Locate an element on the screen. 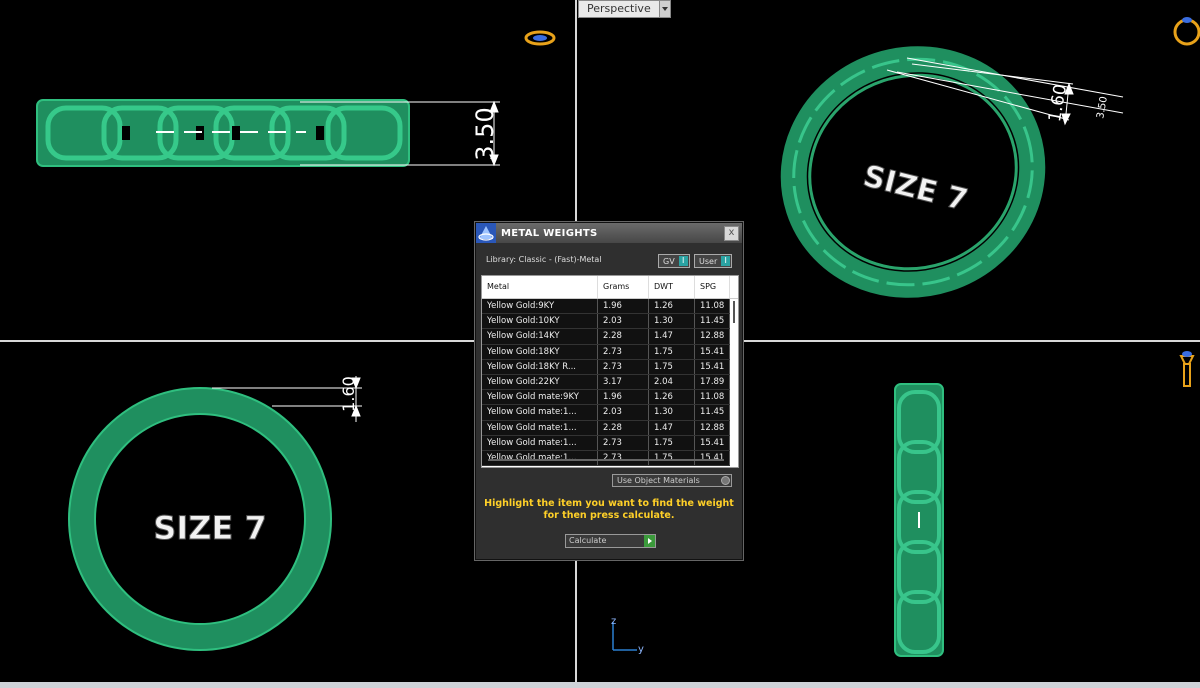  axis-y-label: y is located at coordinates (641, 649).